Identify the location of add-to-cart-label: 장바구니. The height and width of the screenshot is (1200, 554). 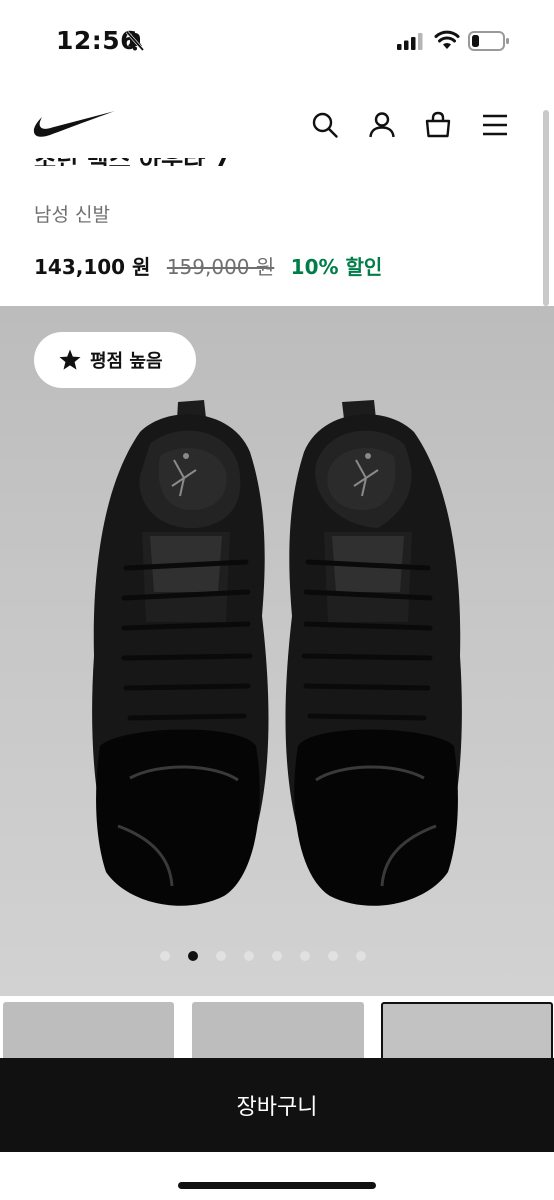
(277, 1107).